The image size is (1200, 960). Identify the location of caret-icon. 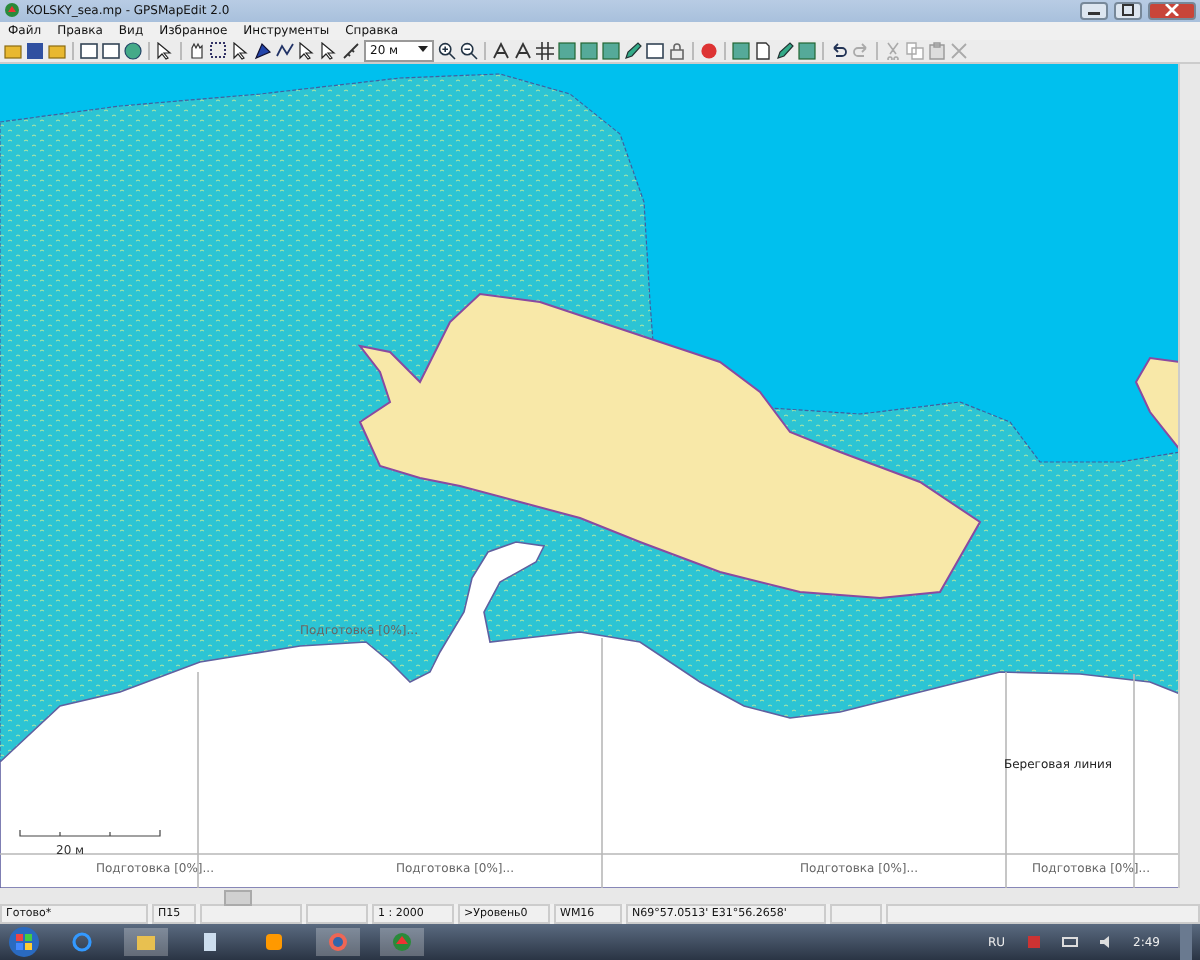
(423, 50).